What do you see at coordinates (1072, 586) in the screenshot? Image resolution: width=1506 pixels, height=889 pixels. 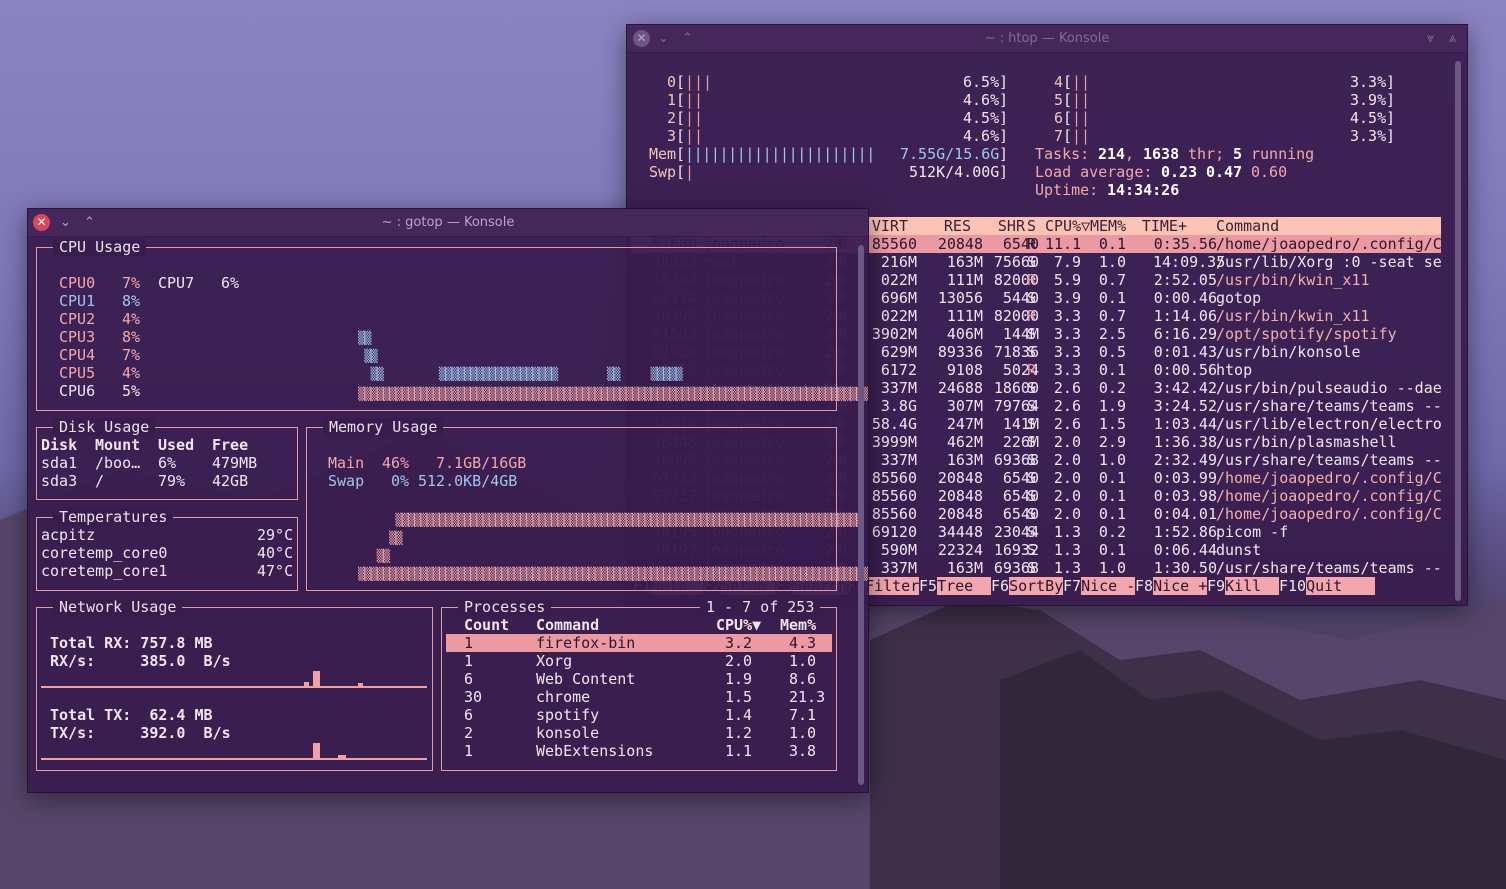 I see `function-key-number: F7` at bounding box center [1072, 586].